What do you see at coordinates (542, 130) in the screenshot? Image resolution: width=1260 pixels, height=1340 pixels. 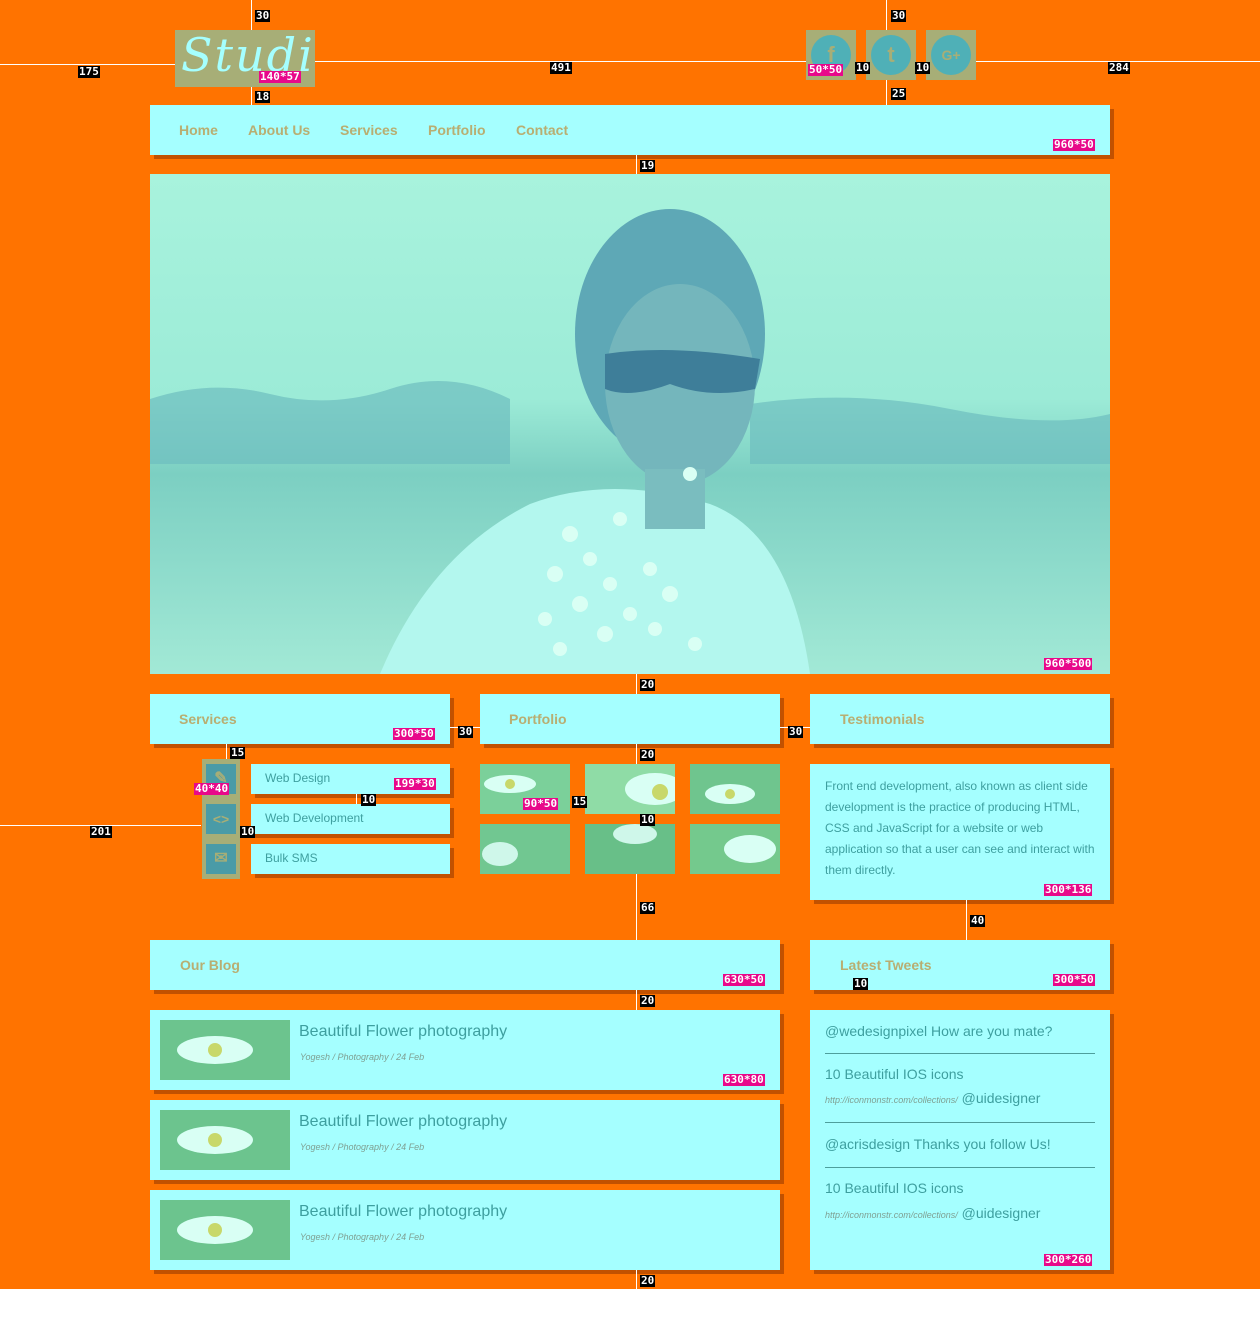 I see `nav-contact: Contact` at bounding box center [542, 130].